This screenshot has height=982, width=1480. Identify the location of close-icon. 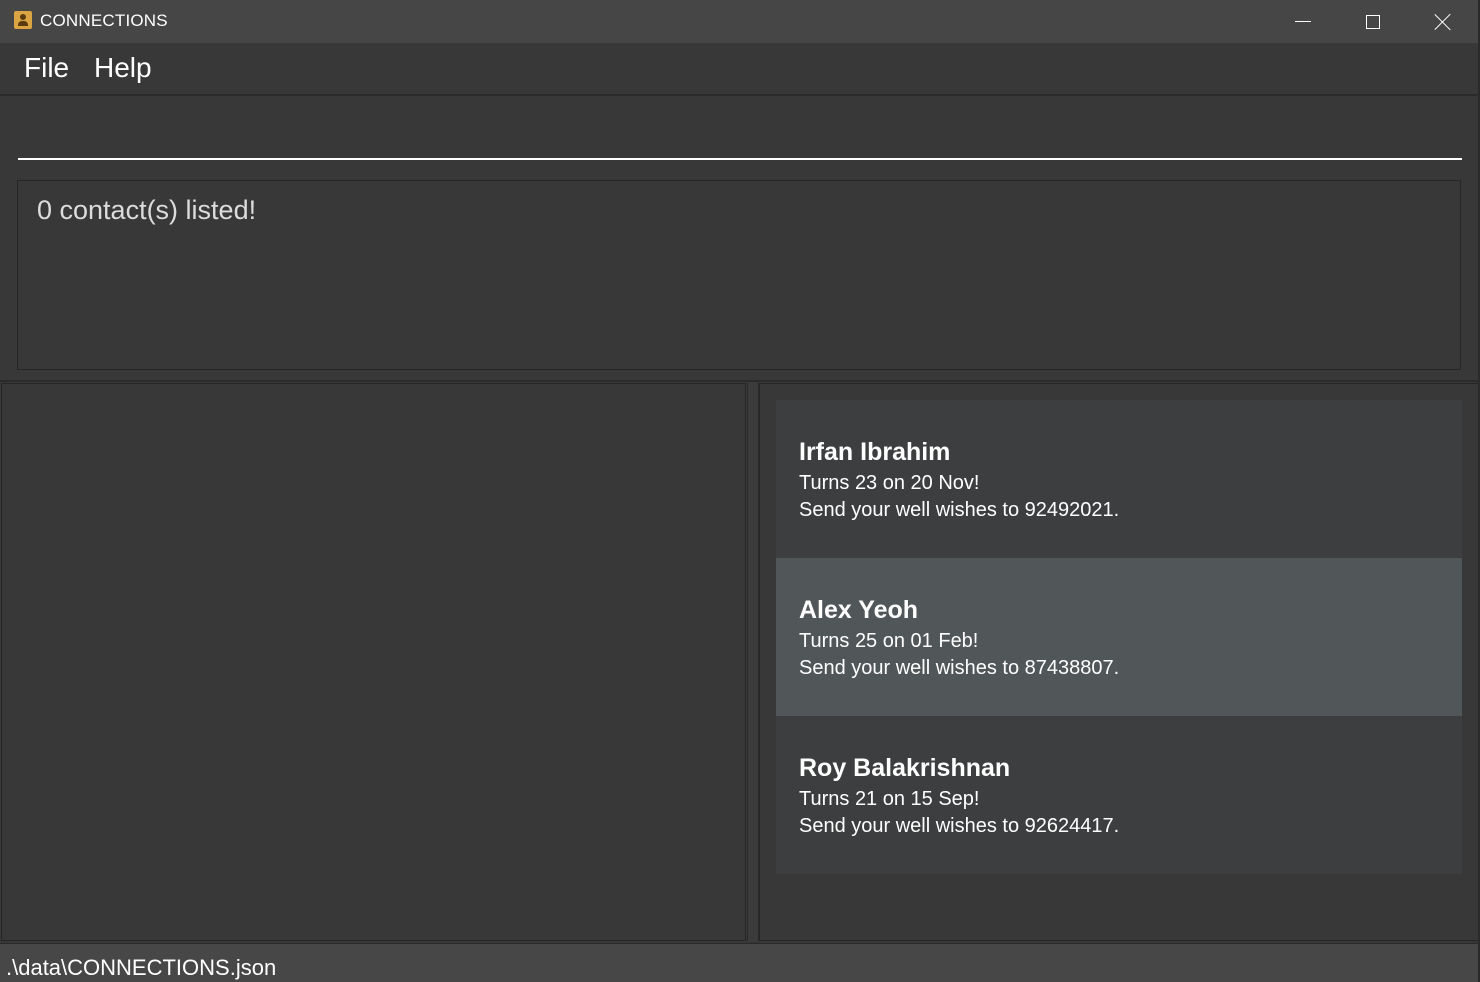
(1443, 22).